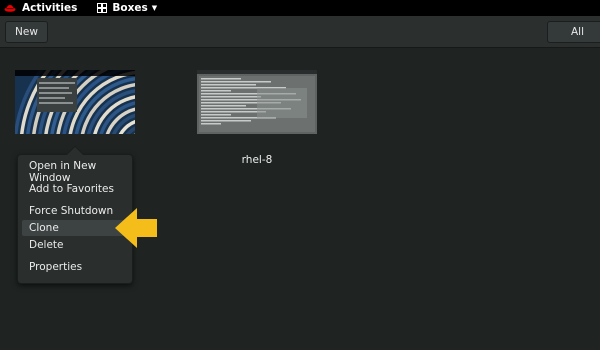 Image resolution: width=600 pixels, height=350 pixels. I want to click on activities-label: Activities, so click(50, 8).